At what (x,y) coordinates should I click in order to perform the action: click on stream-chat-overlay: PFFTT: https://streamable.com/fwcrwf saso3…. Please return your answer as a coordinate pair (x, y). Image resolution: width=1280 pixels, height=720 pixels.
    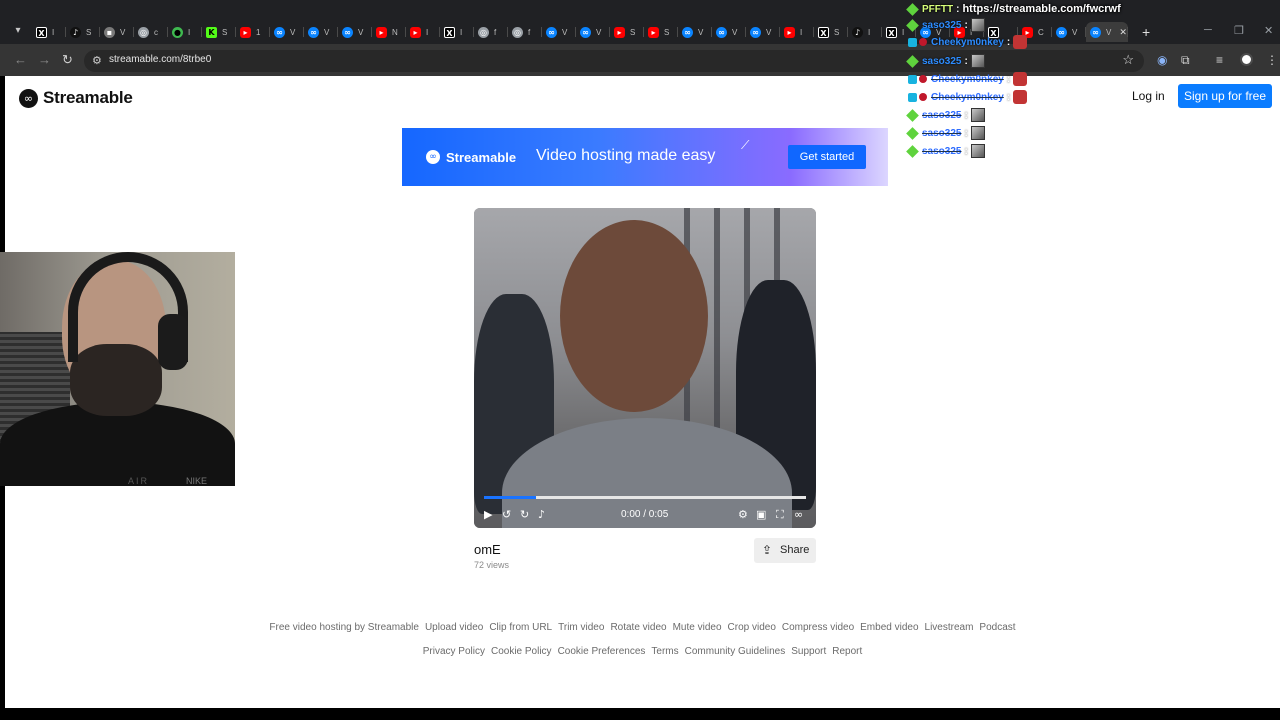
    Looking at the image, I should click on (1057, 80).